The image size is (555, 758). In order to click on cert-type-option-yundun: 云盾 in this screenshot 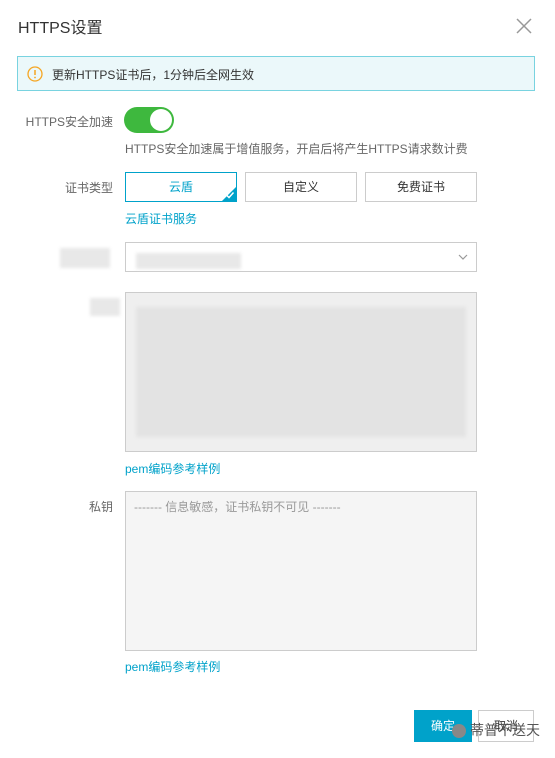, I will do `click(181, 187)`.